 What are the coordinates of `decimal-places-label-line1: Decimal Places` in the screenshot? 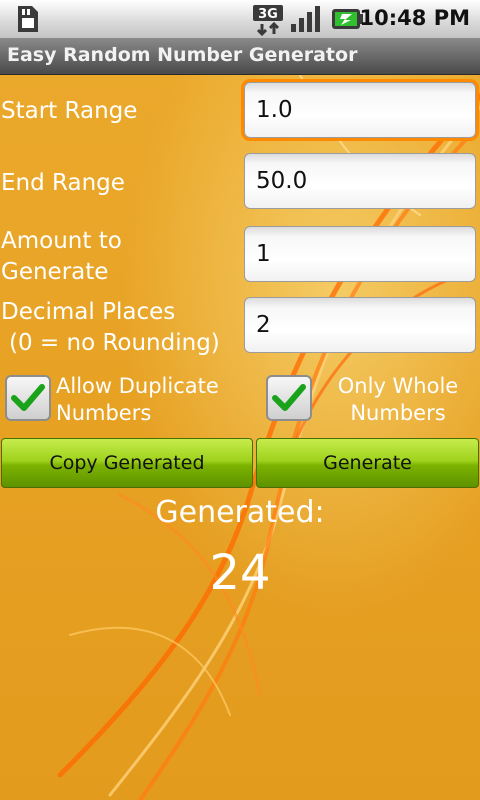 It's located at (88, 312).